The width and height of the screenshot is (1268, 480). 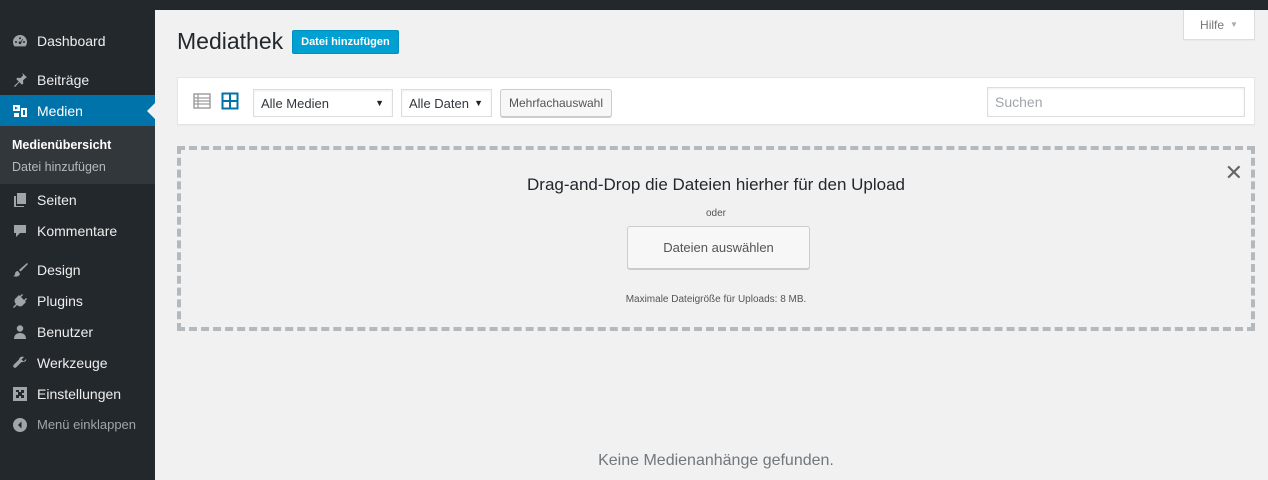 I want to click on media-type-select: Alle Medien ▼, so click(x=323, y=103).